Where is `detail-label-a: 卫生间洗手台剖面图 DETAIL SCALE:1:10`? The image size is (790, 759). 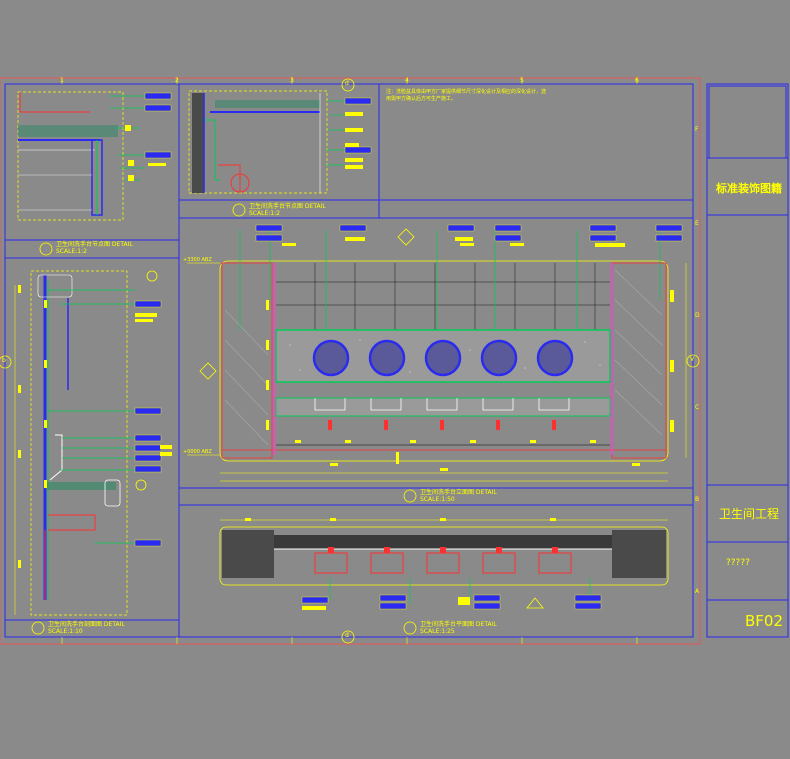 detail-label-a: 卫生间洗手台剖面图 DETAIL SCALE:1:10 is located at coordinates (86, 628).